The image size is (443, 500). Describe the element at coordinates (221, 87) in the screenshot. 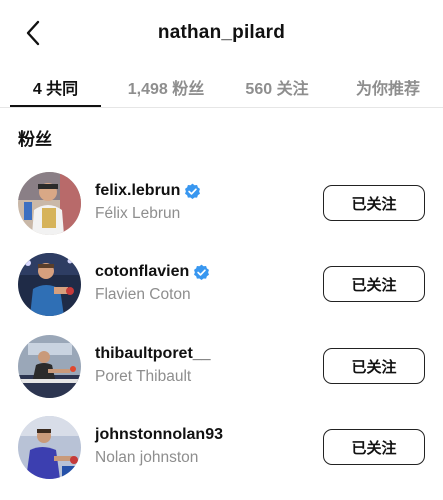

I see `tab-bar: 4 共同 1,498 粉丝 560 关注 为你推荐` at that location.